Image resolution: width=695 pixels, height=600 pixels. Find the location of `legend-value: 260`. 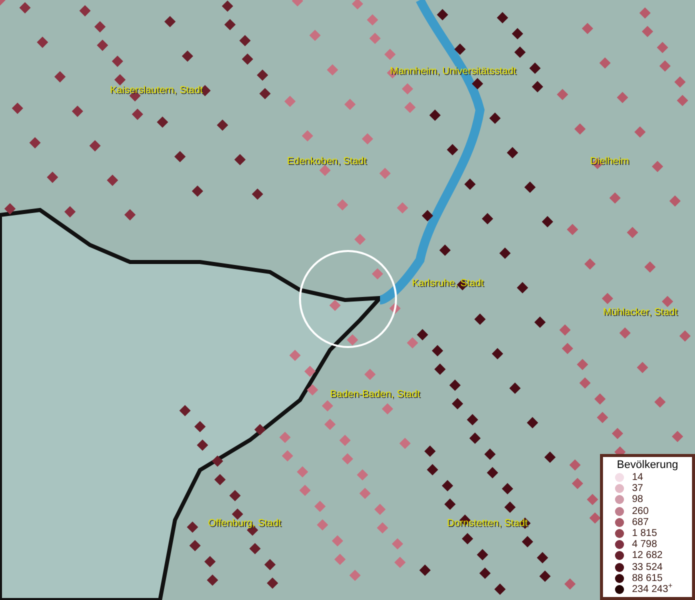

legend-value: 260 is located at coordinates (640, 511).